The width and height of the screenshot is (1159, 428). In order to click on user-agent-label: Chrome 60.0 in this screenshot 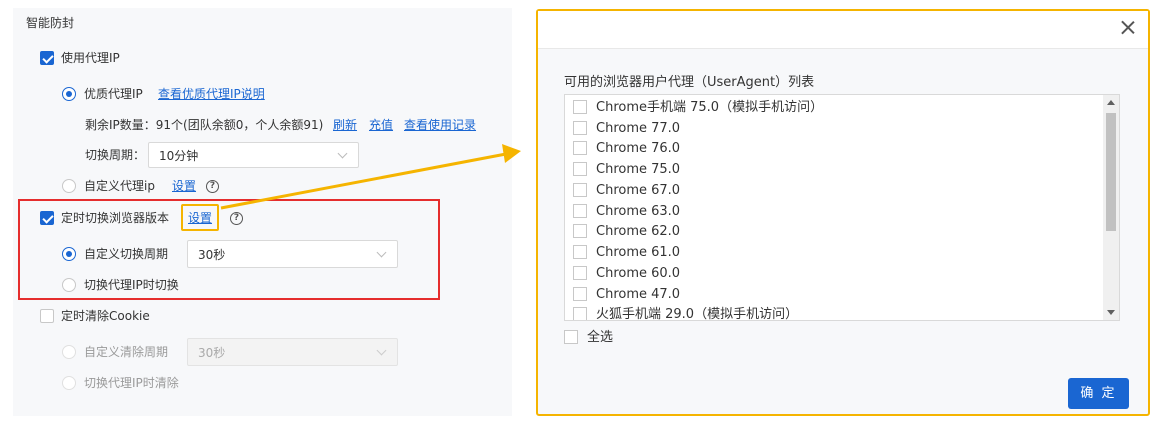, I will do `click(638, 273)`.